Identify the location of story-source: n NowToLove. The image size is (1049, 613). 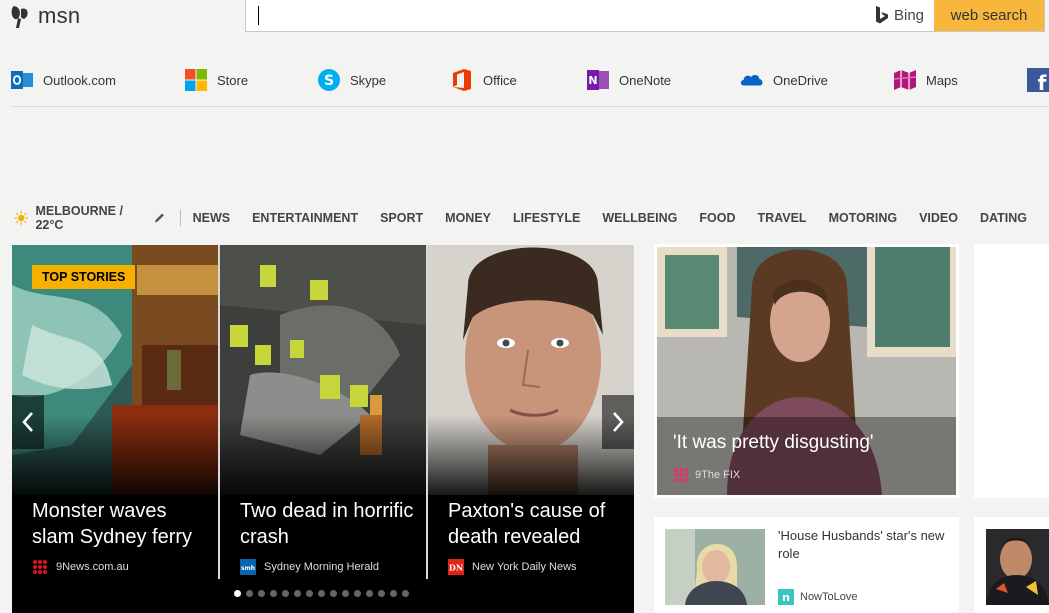
(817, 597).